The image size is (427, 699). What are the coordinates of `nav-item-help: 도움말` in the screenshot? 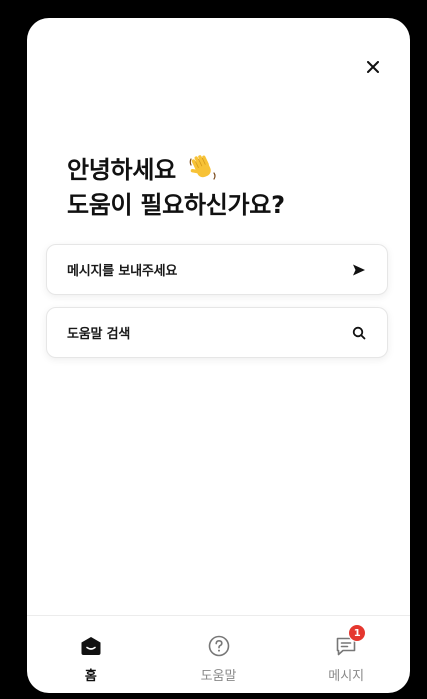 It's located at (219, 654).